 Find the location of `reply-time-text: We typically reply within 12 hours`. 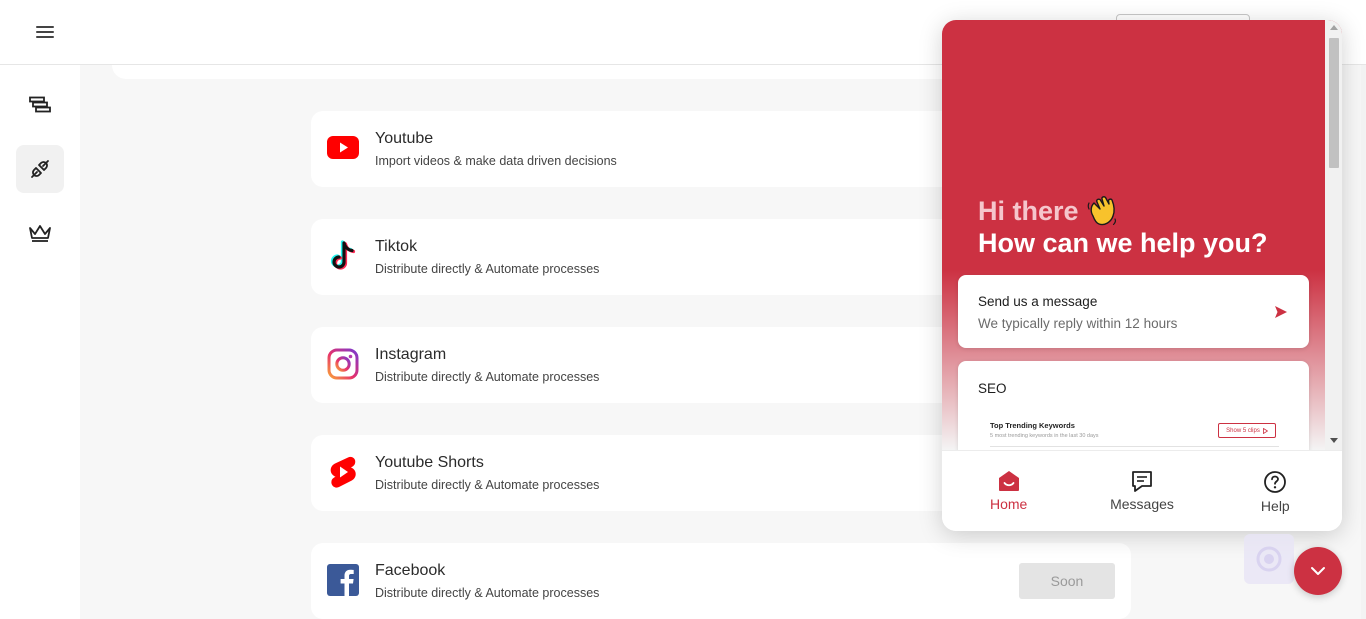

reply-time-text: We typically reply within 12 hours is located at coordinates (1078, 323).